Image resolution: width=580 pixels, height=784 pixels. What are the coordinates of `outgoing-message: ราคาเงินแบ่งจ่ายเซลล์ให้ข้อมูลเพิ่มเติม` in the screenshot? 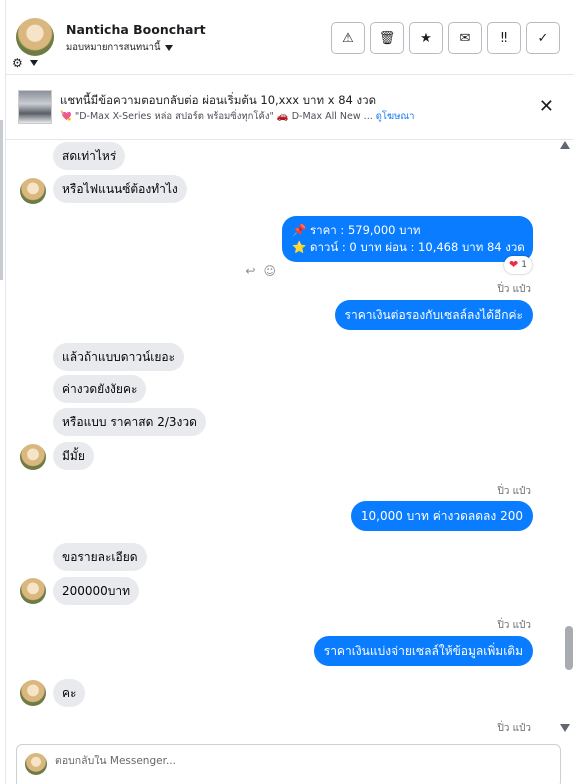 It's located at (423, 651).